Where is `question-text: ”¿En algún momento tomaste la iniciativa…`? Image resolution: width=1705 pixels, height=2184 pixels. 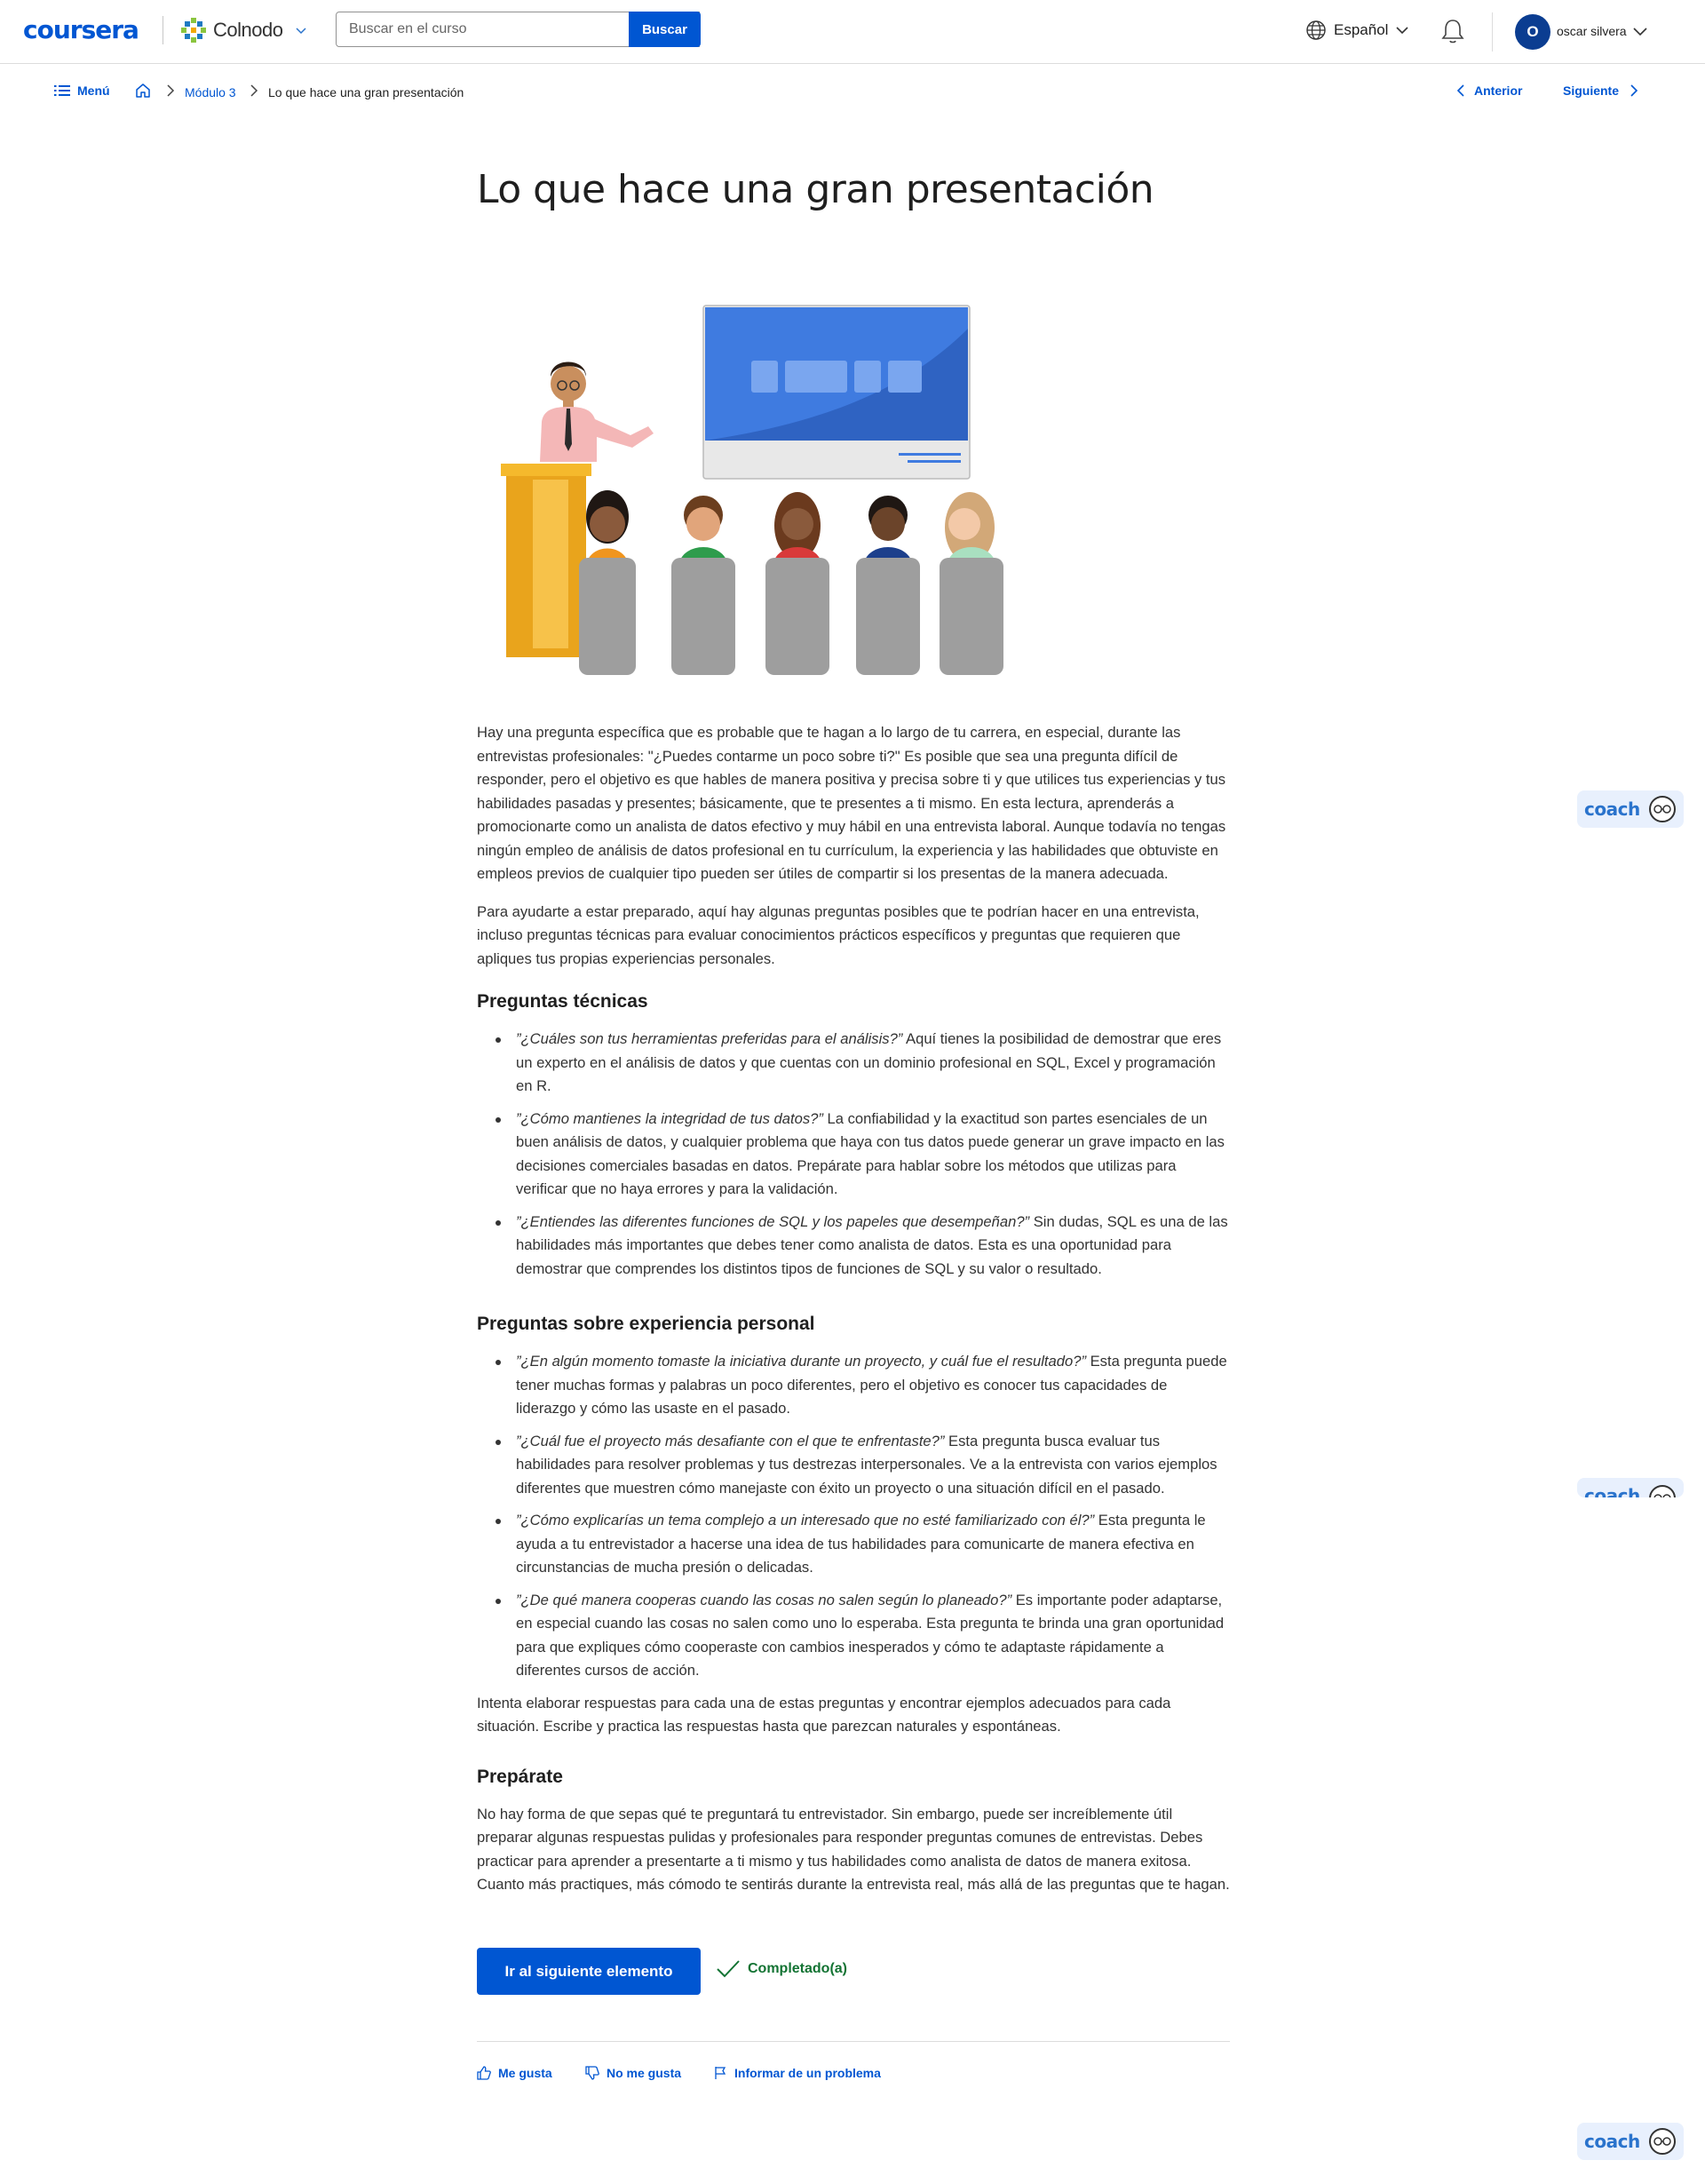 question-text: ”¿En algún momento tomaste la iniciativa… is located at coordinates (801, 1361).